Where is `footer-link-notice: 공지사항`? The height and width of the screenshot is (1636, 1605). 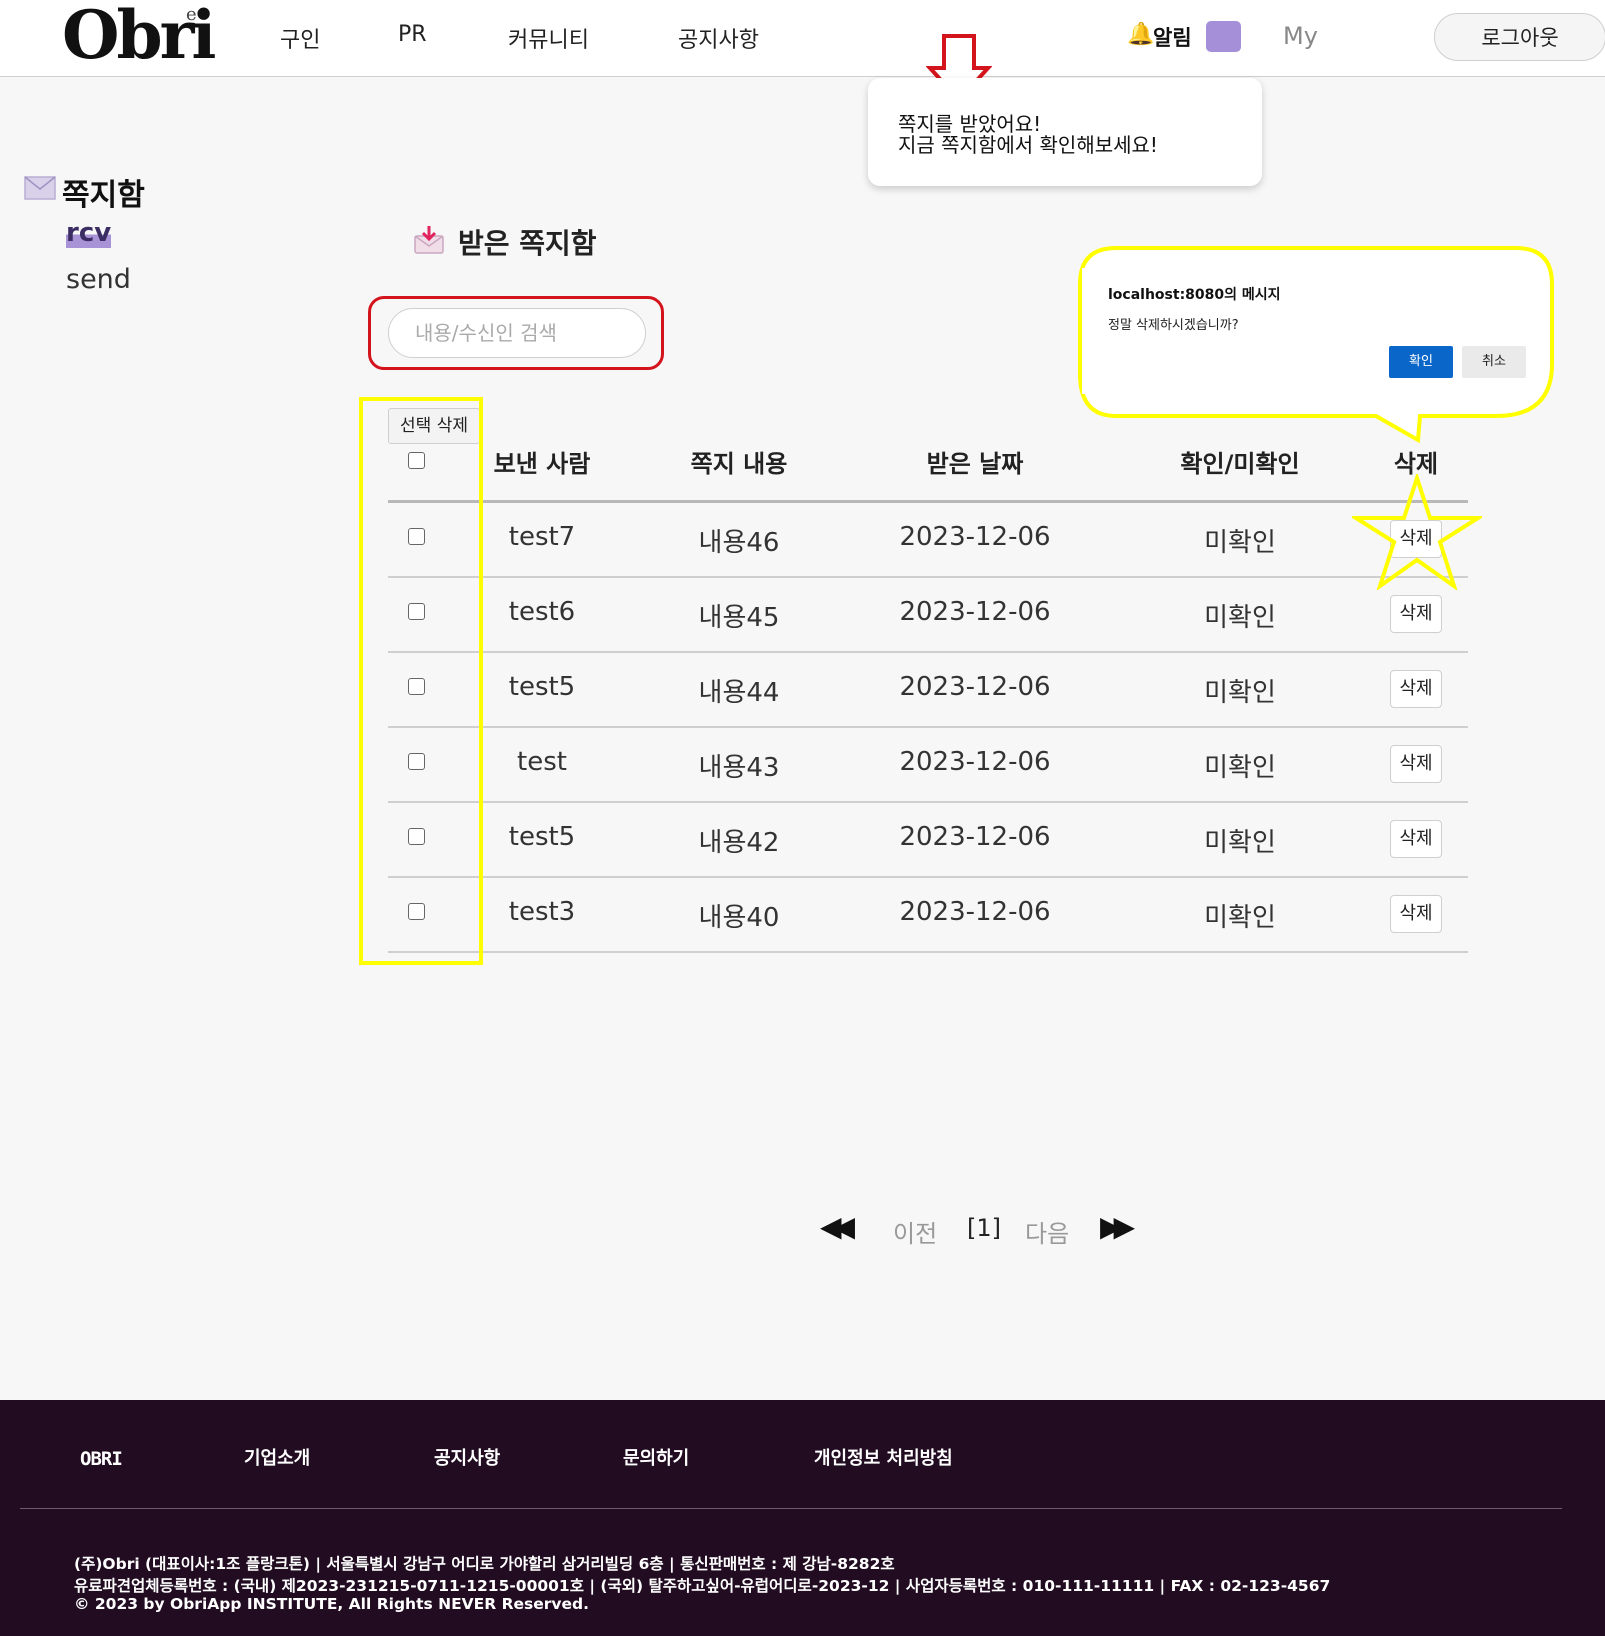
footer-link-notice: 공지사항 is located at coordinates (467, 1457).